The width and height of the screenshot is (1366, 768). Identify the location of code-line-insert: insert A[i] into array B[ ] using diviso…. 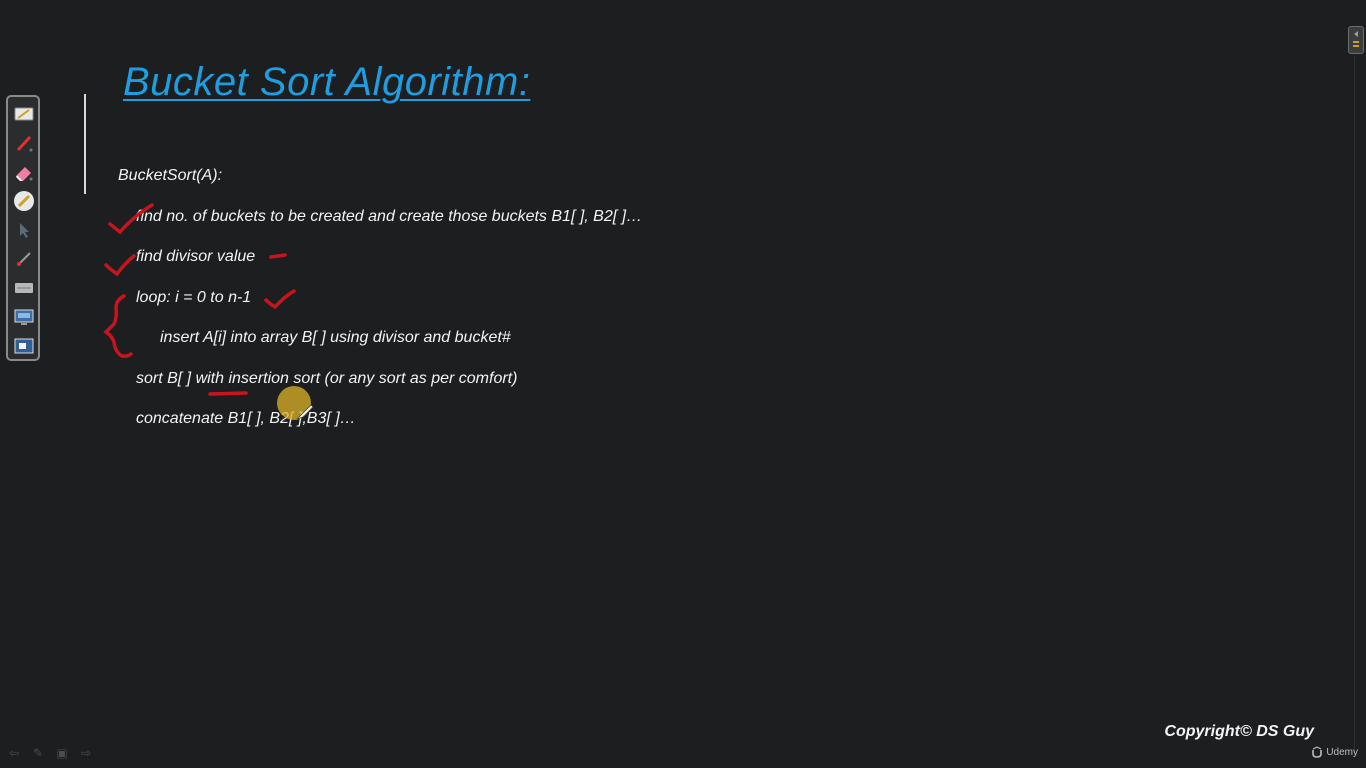
(335, 337).